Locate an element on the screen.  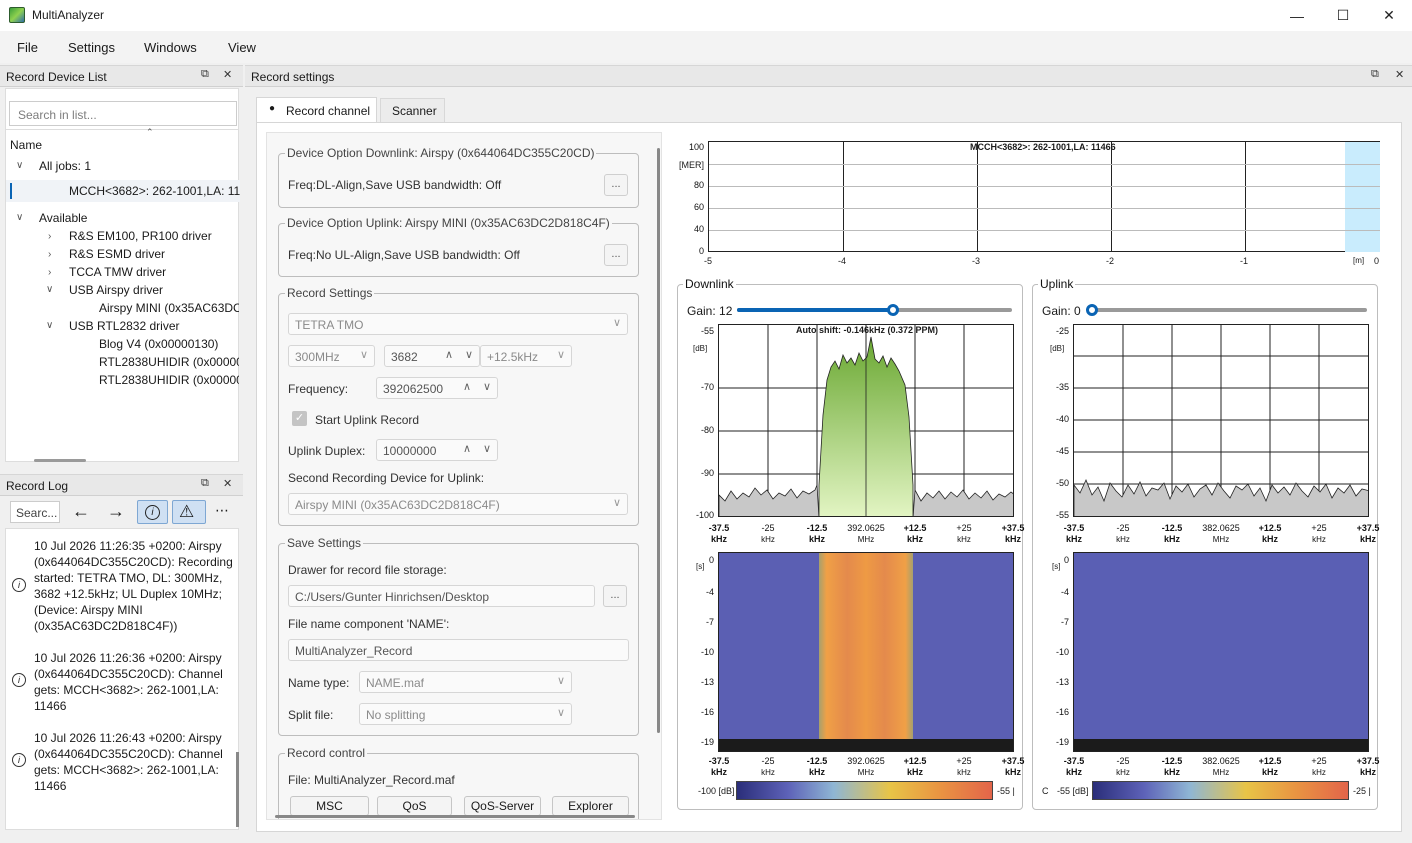
job-item-mcch: MCCH<3682>: 262-1001,LA: 11466 is located at coordinates (154, 191).